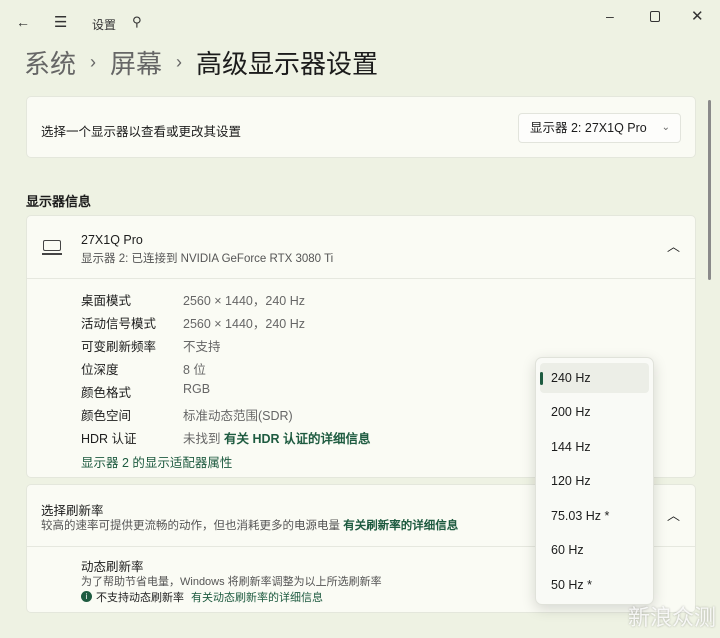  Describe the element at coordinates (594, 447) in the screenshot. I see `option-144hz: 144 Hz` at that location.